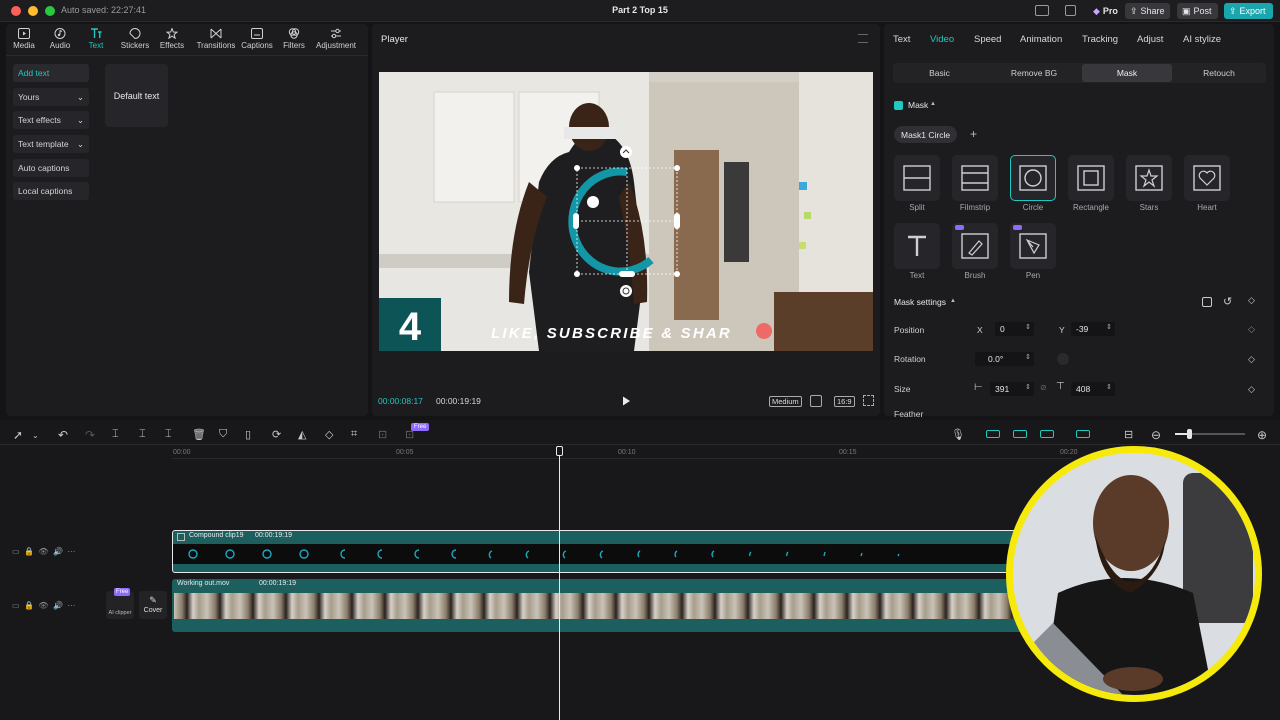  What do you see at coordinates (1105, 11) in the screenshot?
I see `pro-badge: ◆ Pro` at bounding box center [1105, 11].